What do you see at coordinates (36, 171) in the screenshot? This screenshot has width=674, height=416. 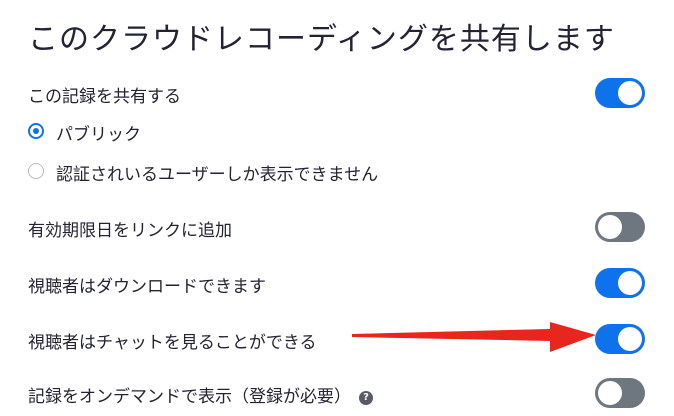 I see `radio-authenticated` at bounding box center [36, 171].